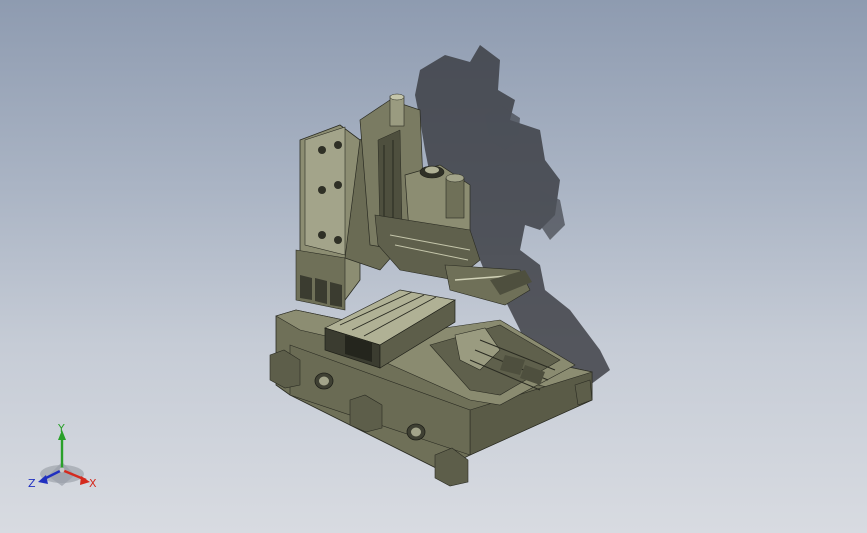  Describe the element at coordinates (62, 470) in the screenshot. I see `triad-origin` at that location.